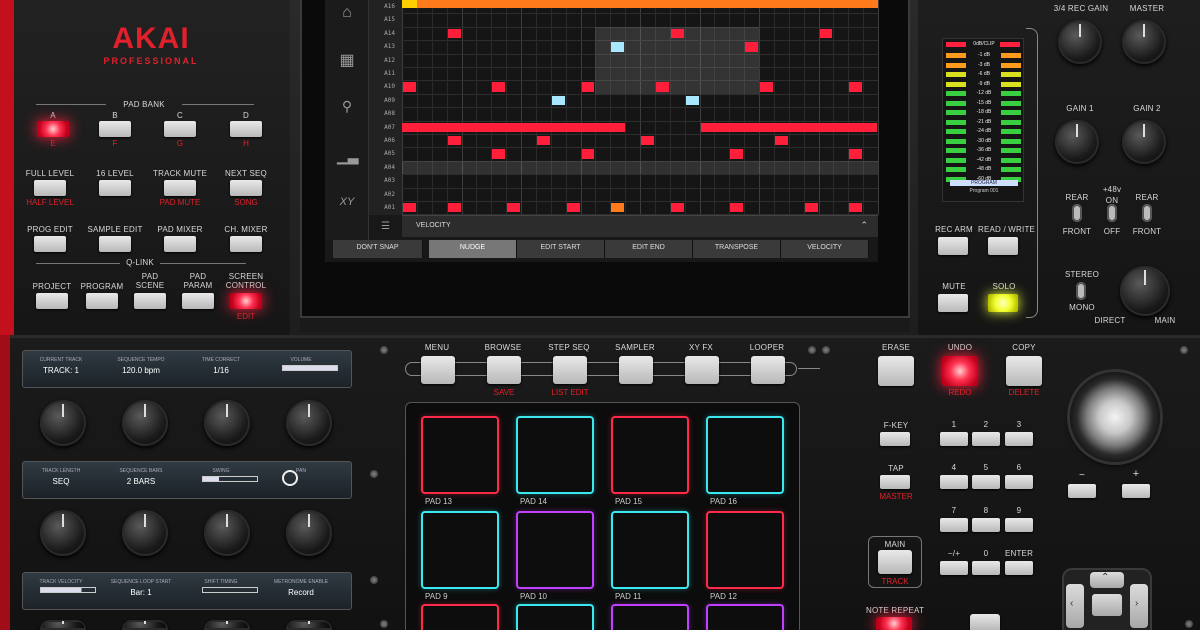  What do you see at coordinates (570, 370) in the screenshot?
I see `step-seq-button` at bounding box center [570, 370].